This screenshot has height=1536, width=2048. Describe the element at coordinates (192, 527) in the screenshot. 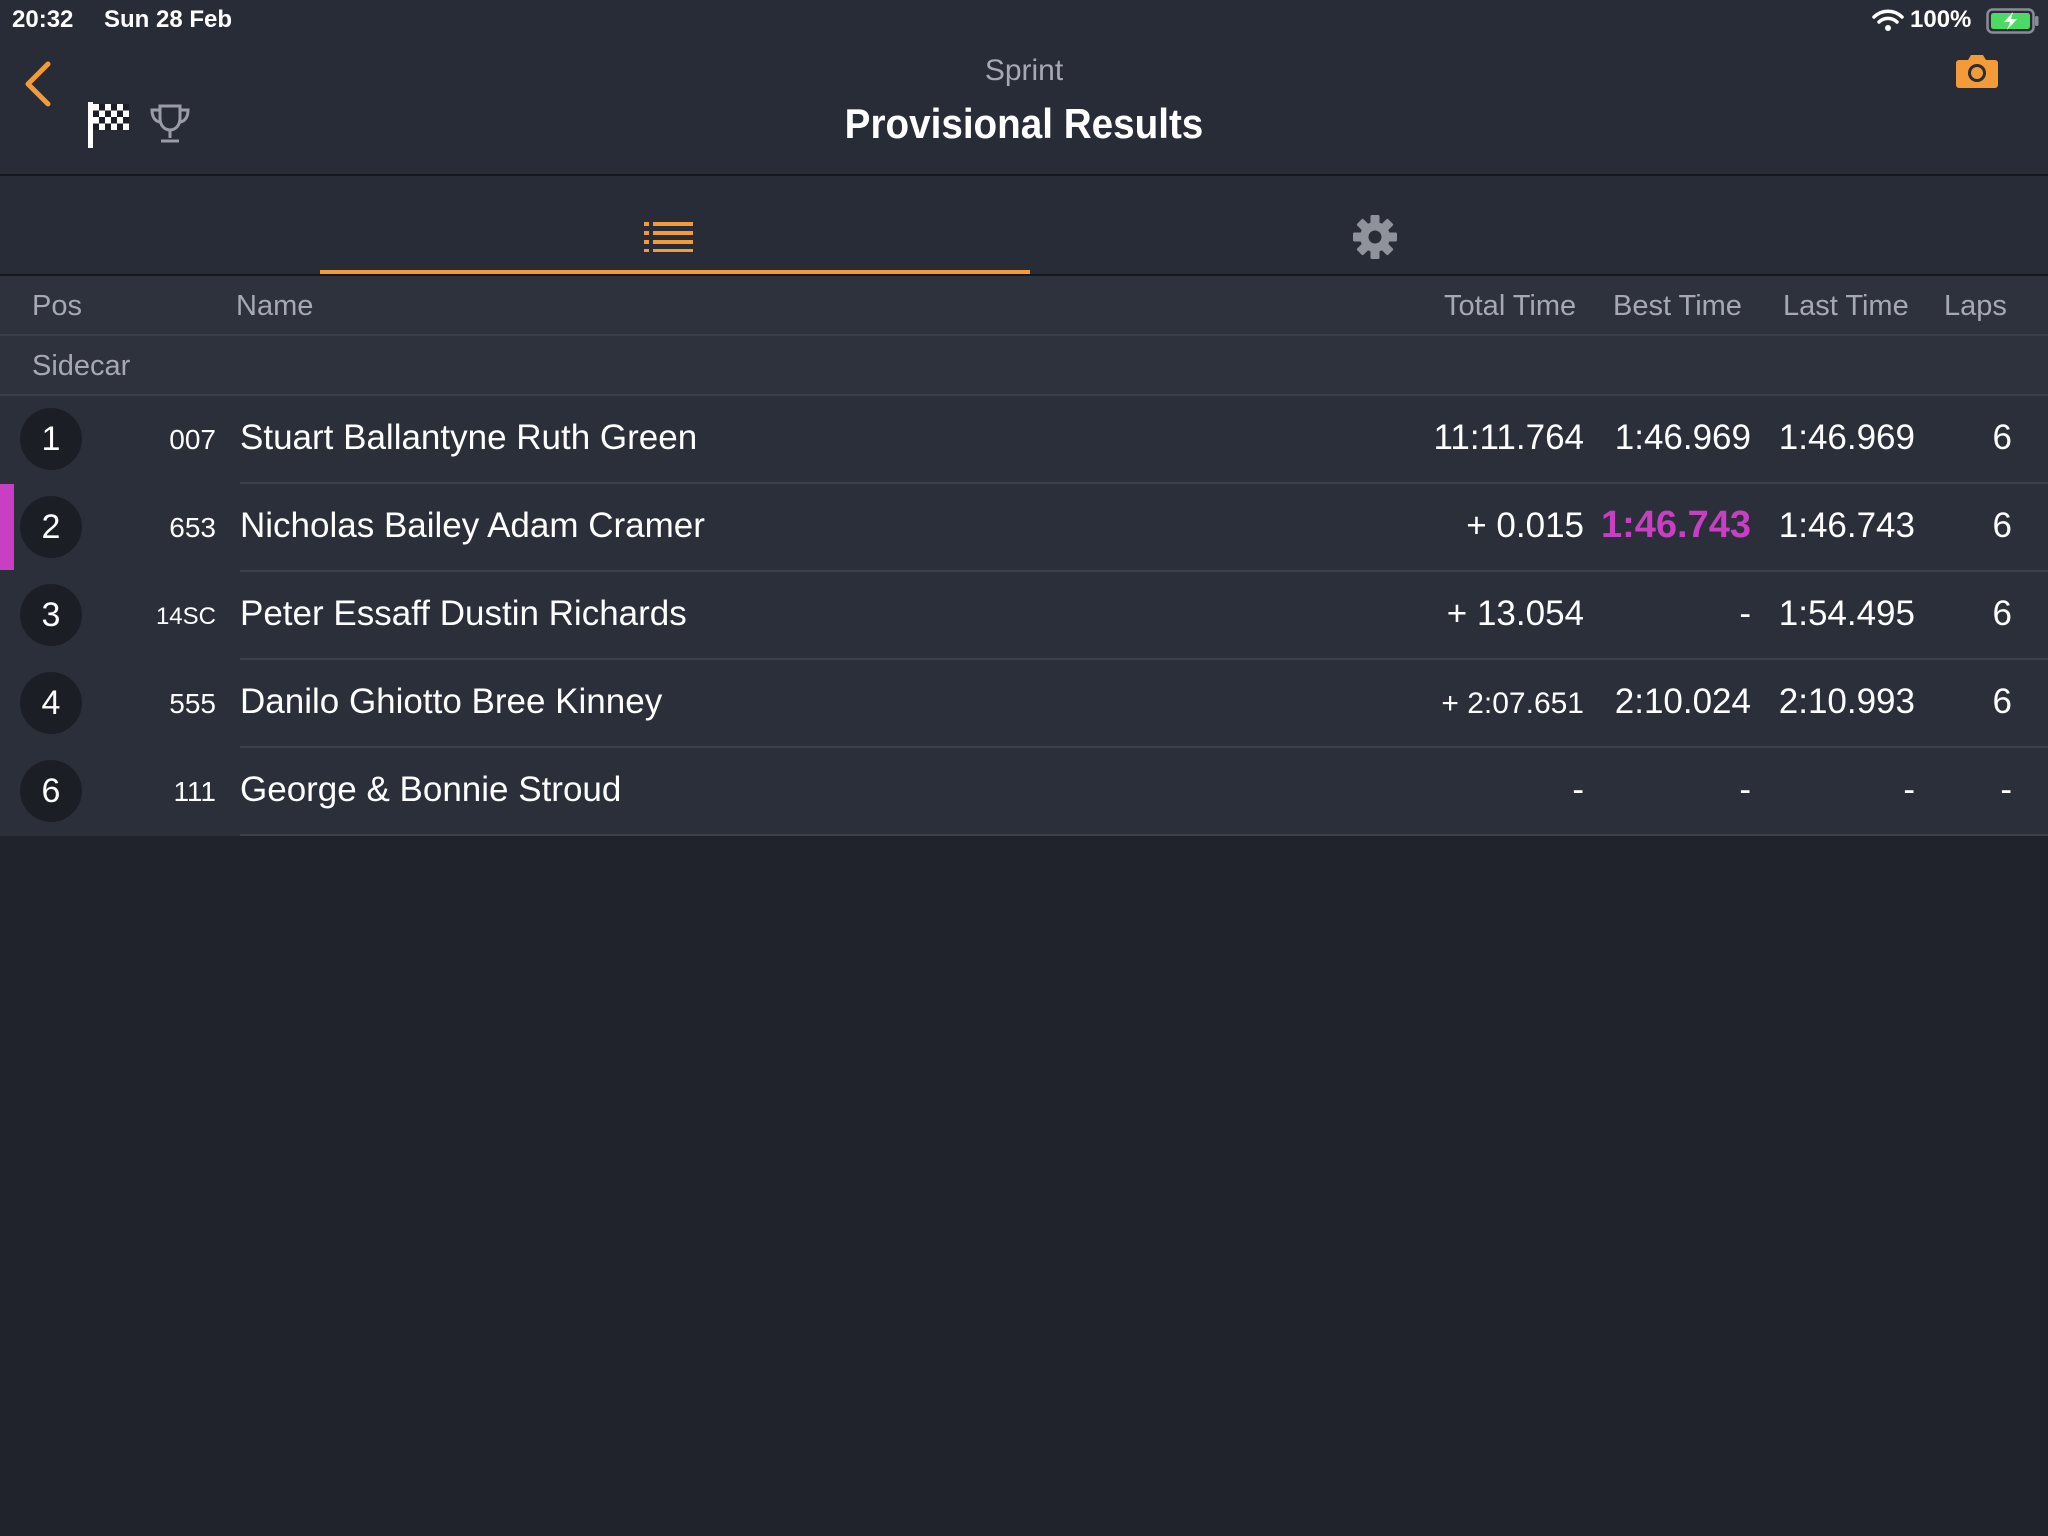

I see `race-number: 653` at that location.